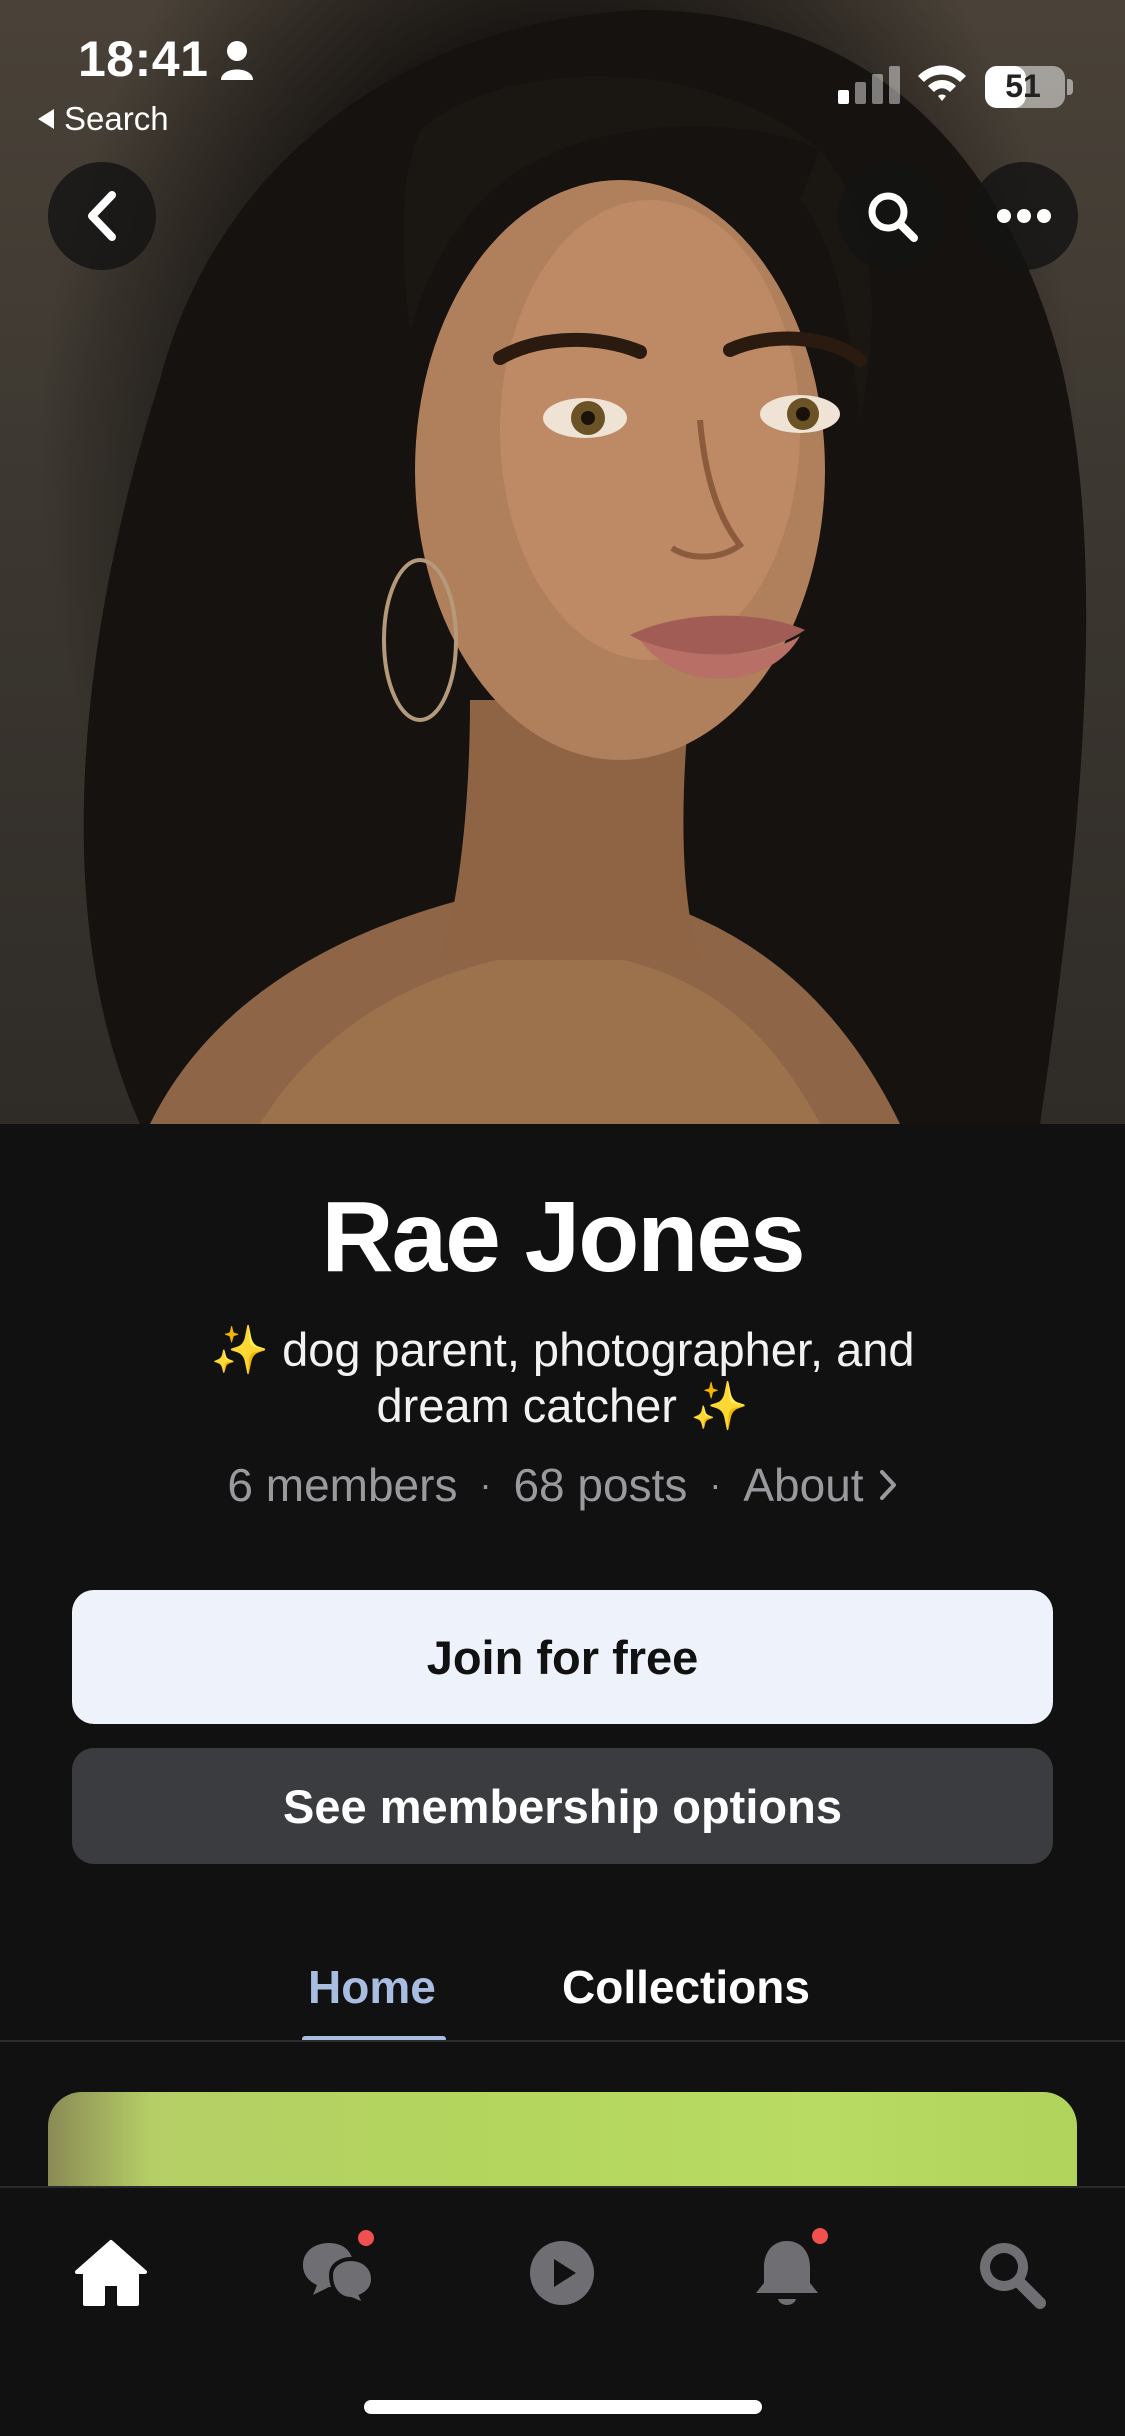 The width and height of the screenshot is (1125, 2436). I want to click on more-options-button, so click(1024, 216).